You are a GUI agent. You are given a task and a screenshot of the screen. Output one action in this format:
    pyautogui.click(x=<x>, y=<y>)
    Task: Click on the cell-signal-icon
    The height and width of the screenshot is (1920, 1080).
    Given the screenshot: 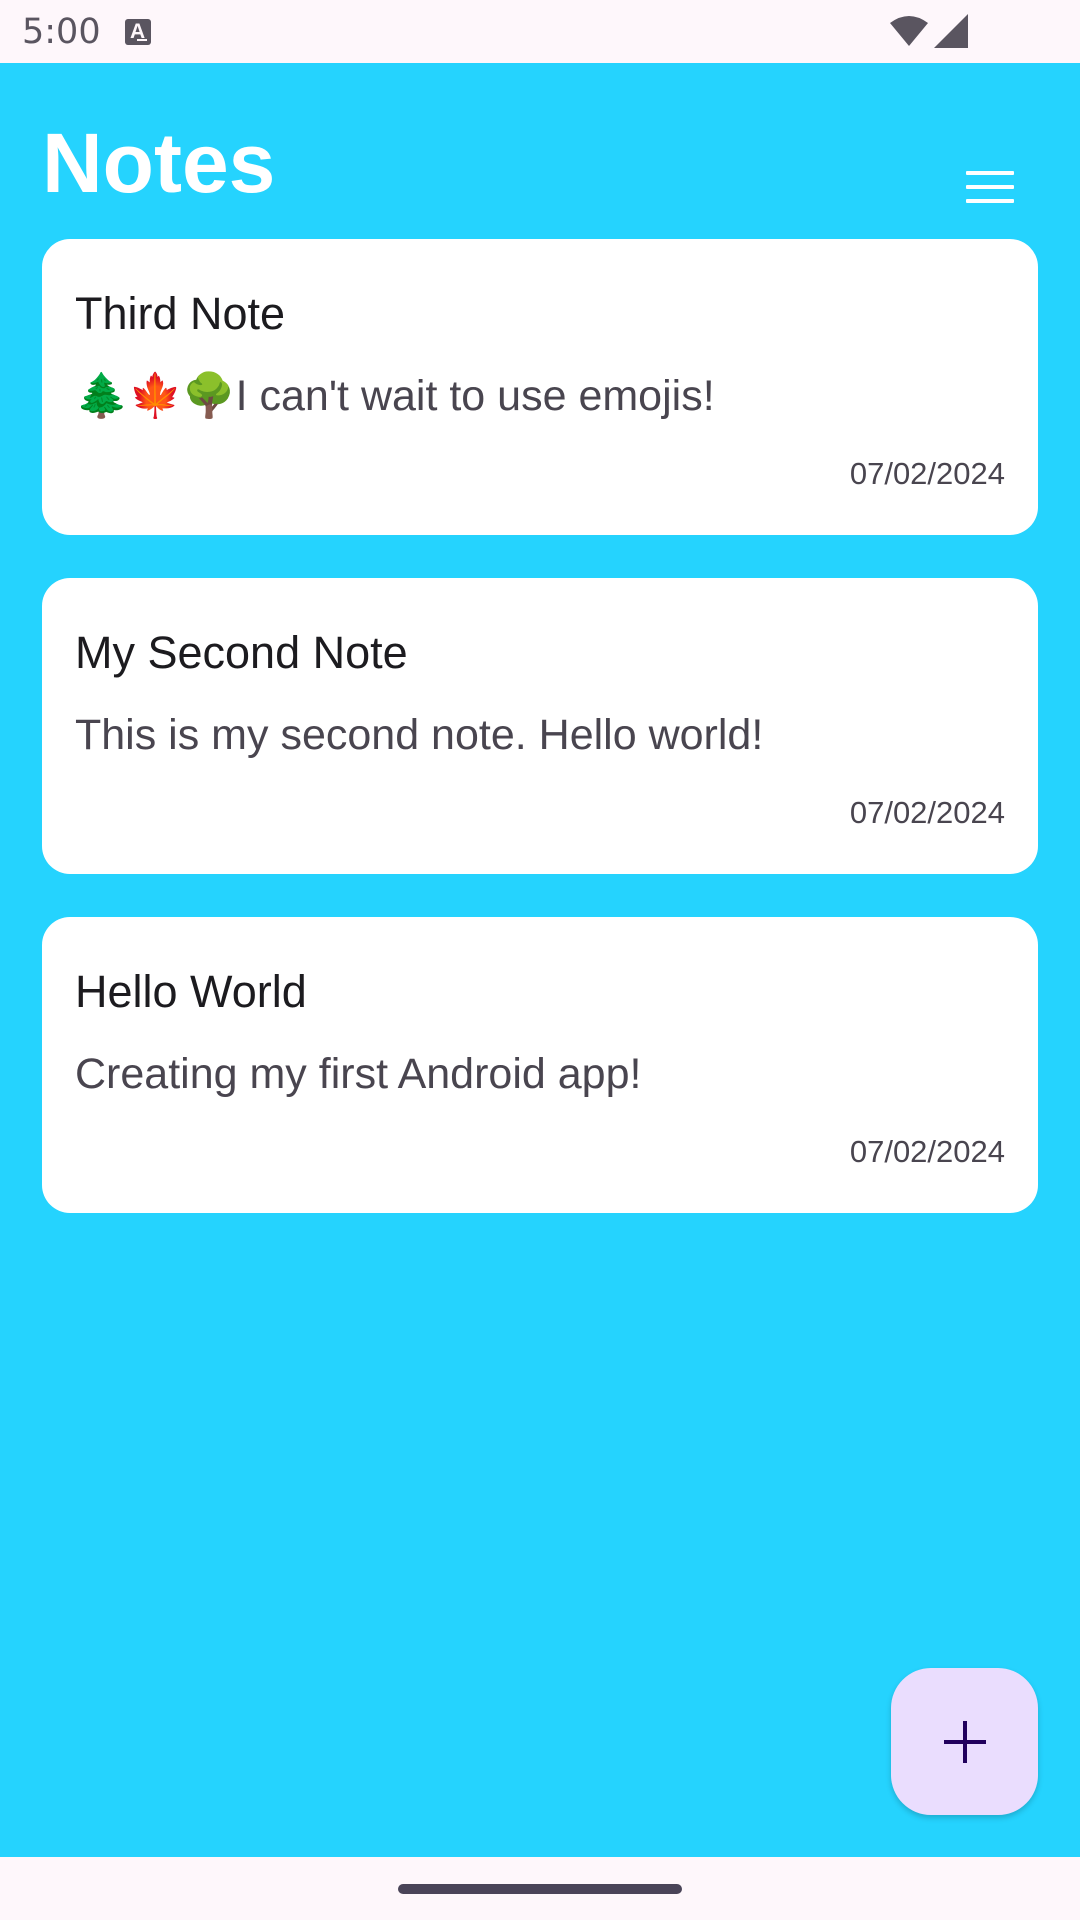 What is the action you would take?
    pyautogui.click(x=951, y=31)
    